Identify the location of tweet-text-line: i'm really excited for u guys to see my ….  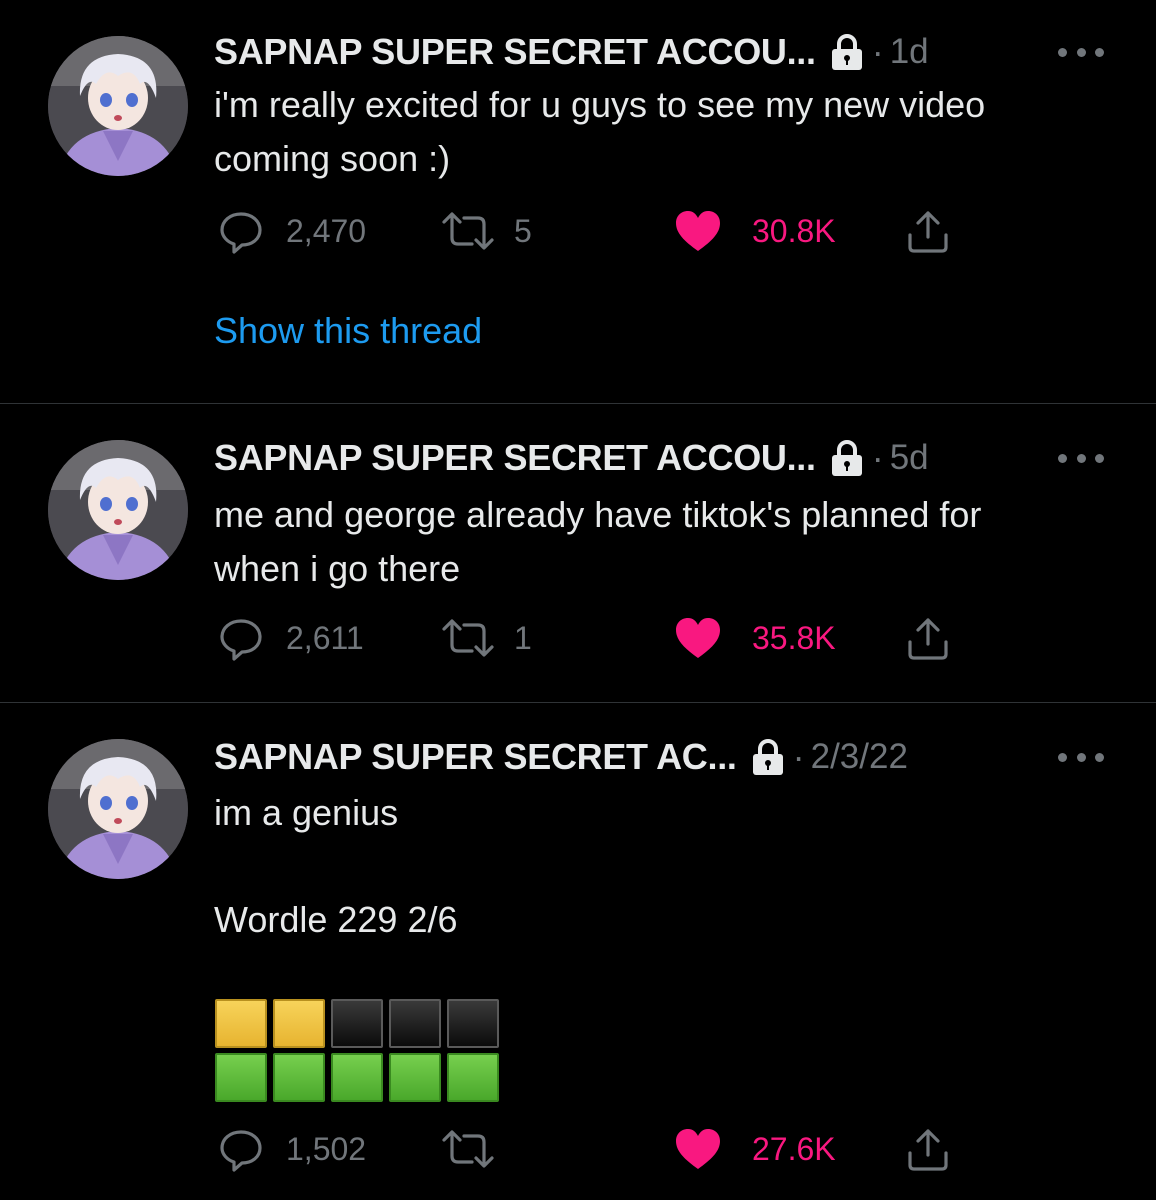
(600, 104).